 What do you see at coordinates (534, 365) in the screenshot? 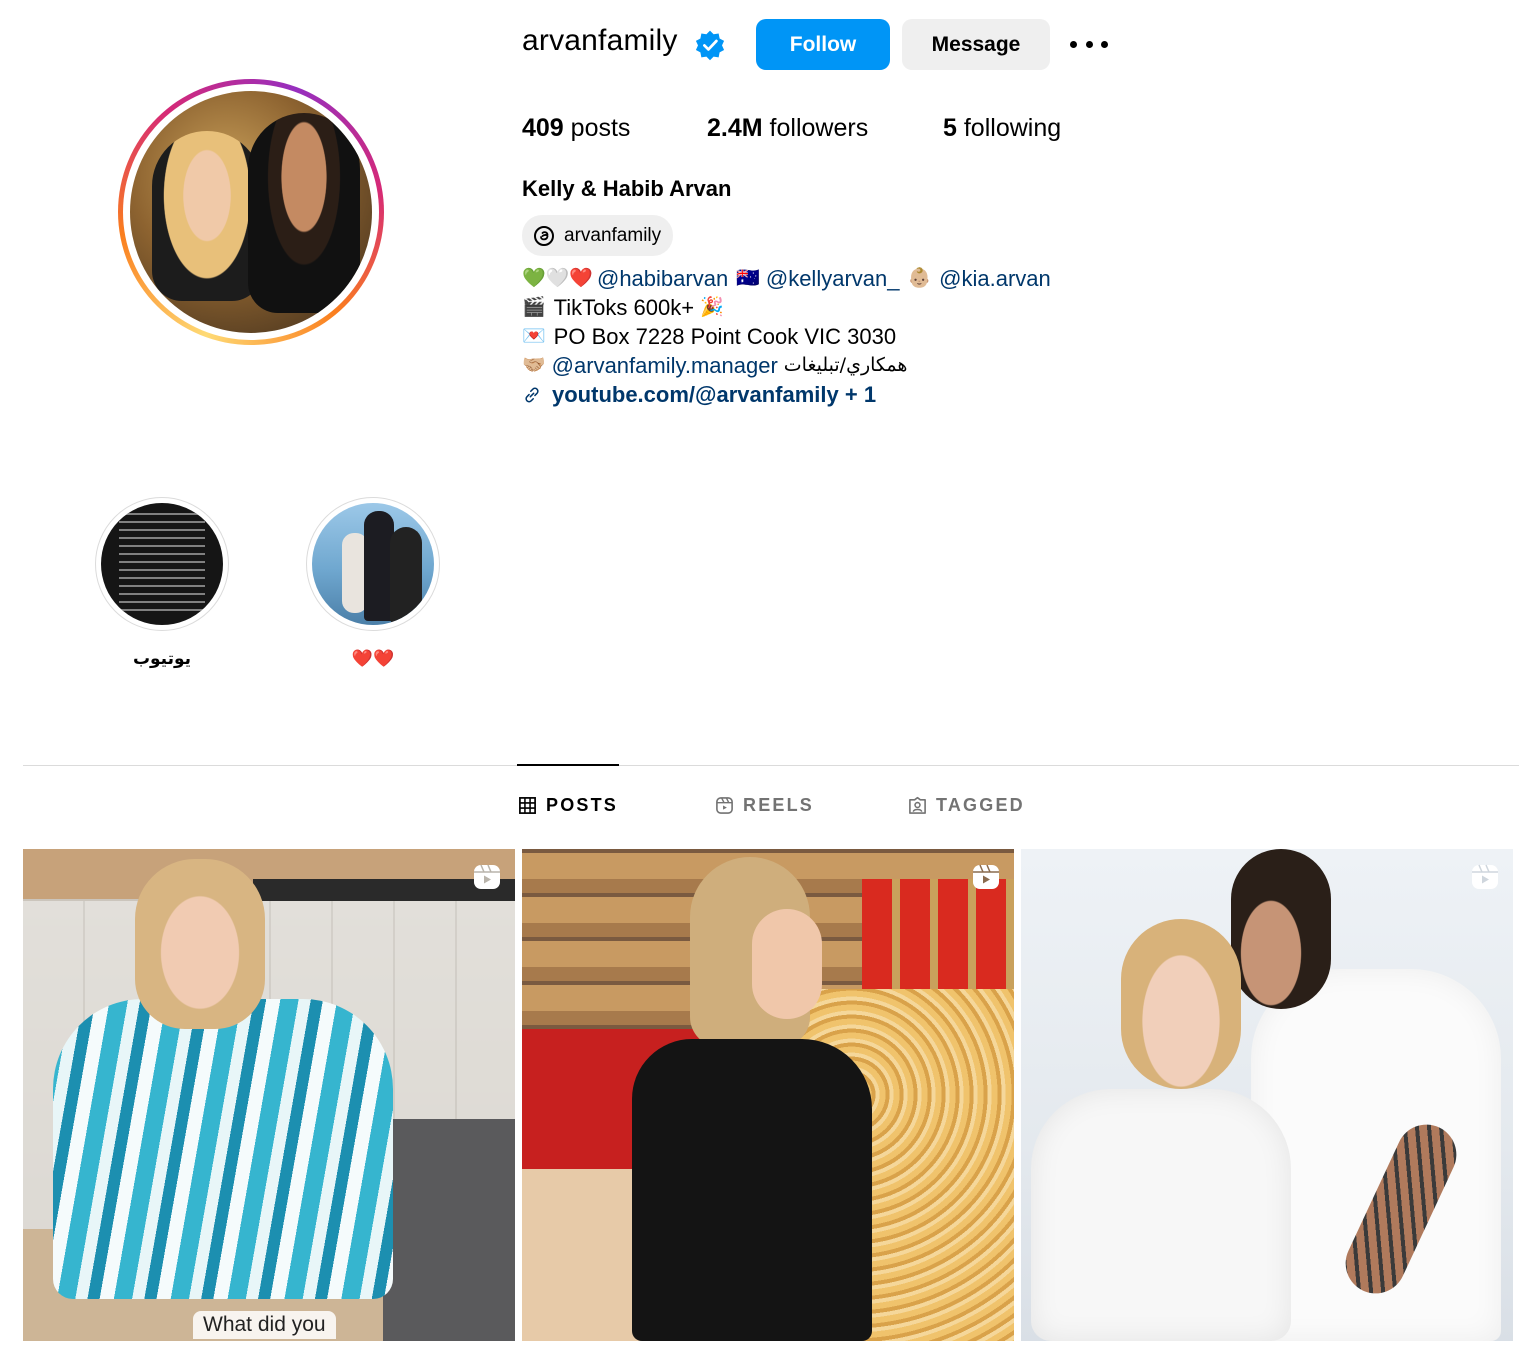
I see `handshake-emoji: 🤝🏼` at bounding box center [534, 365].